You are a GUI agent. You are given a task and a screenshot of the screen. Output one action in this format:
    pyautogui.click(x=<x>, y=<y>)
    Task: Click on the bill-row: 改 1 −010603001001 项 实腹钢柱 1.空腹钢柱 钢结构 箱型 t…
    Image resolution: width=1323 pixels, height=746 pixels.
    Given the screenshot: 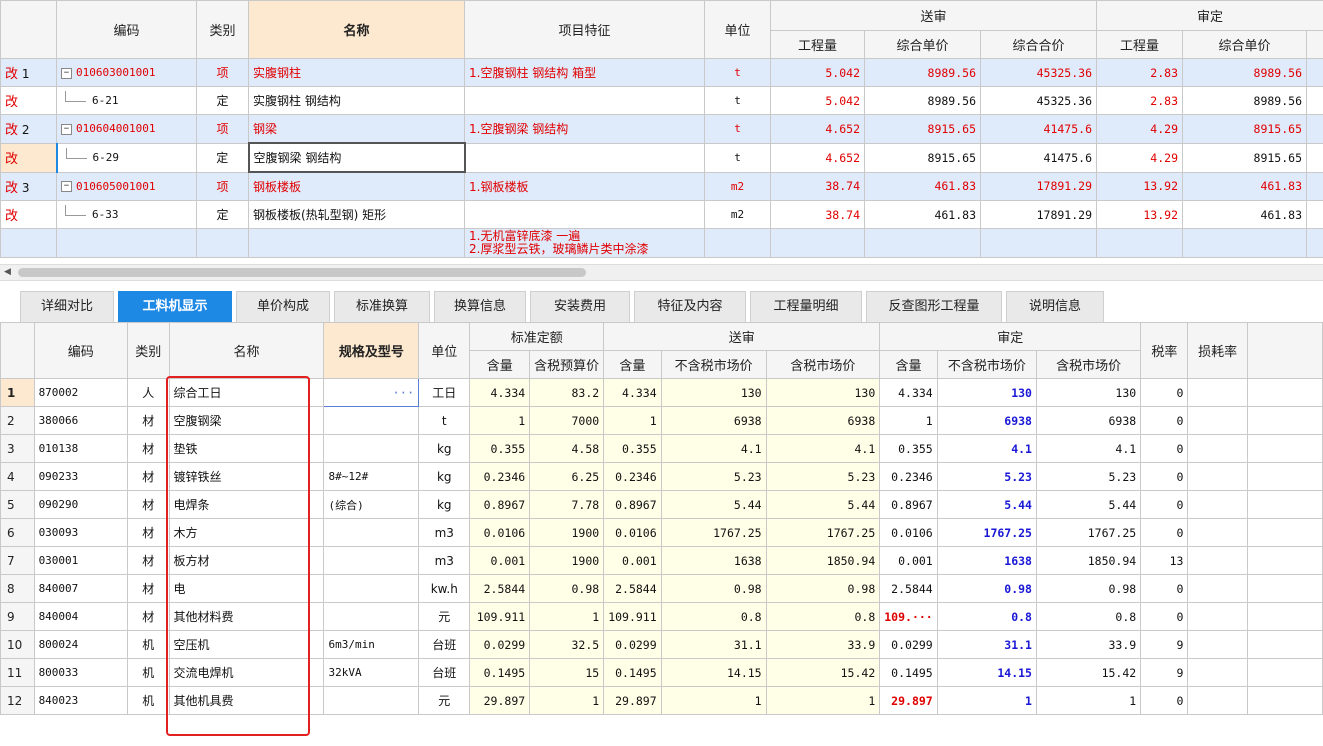 What is the action you would take?
    pyautogui.click(x=661, y=72)
    